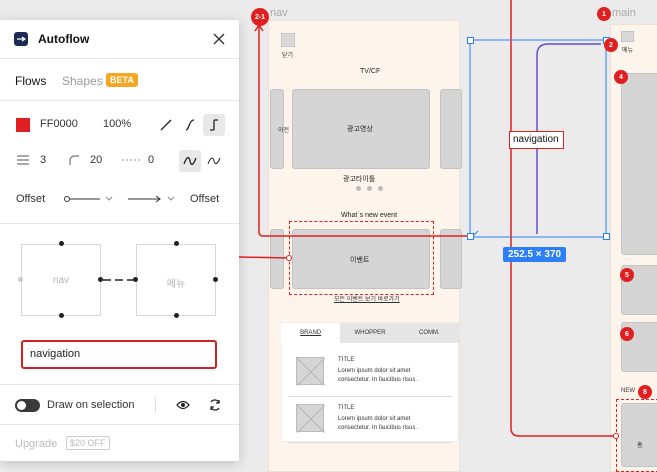  What do you see at coordinates (31, 199) in the screenshot?
I see `offset-start-label: Offset` at bounding box center [31, 199].